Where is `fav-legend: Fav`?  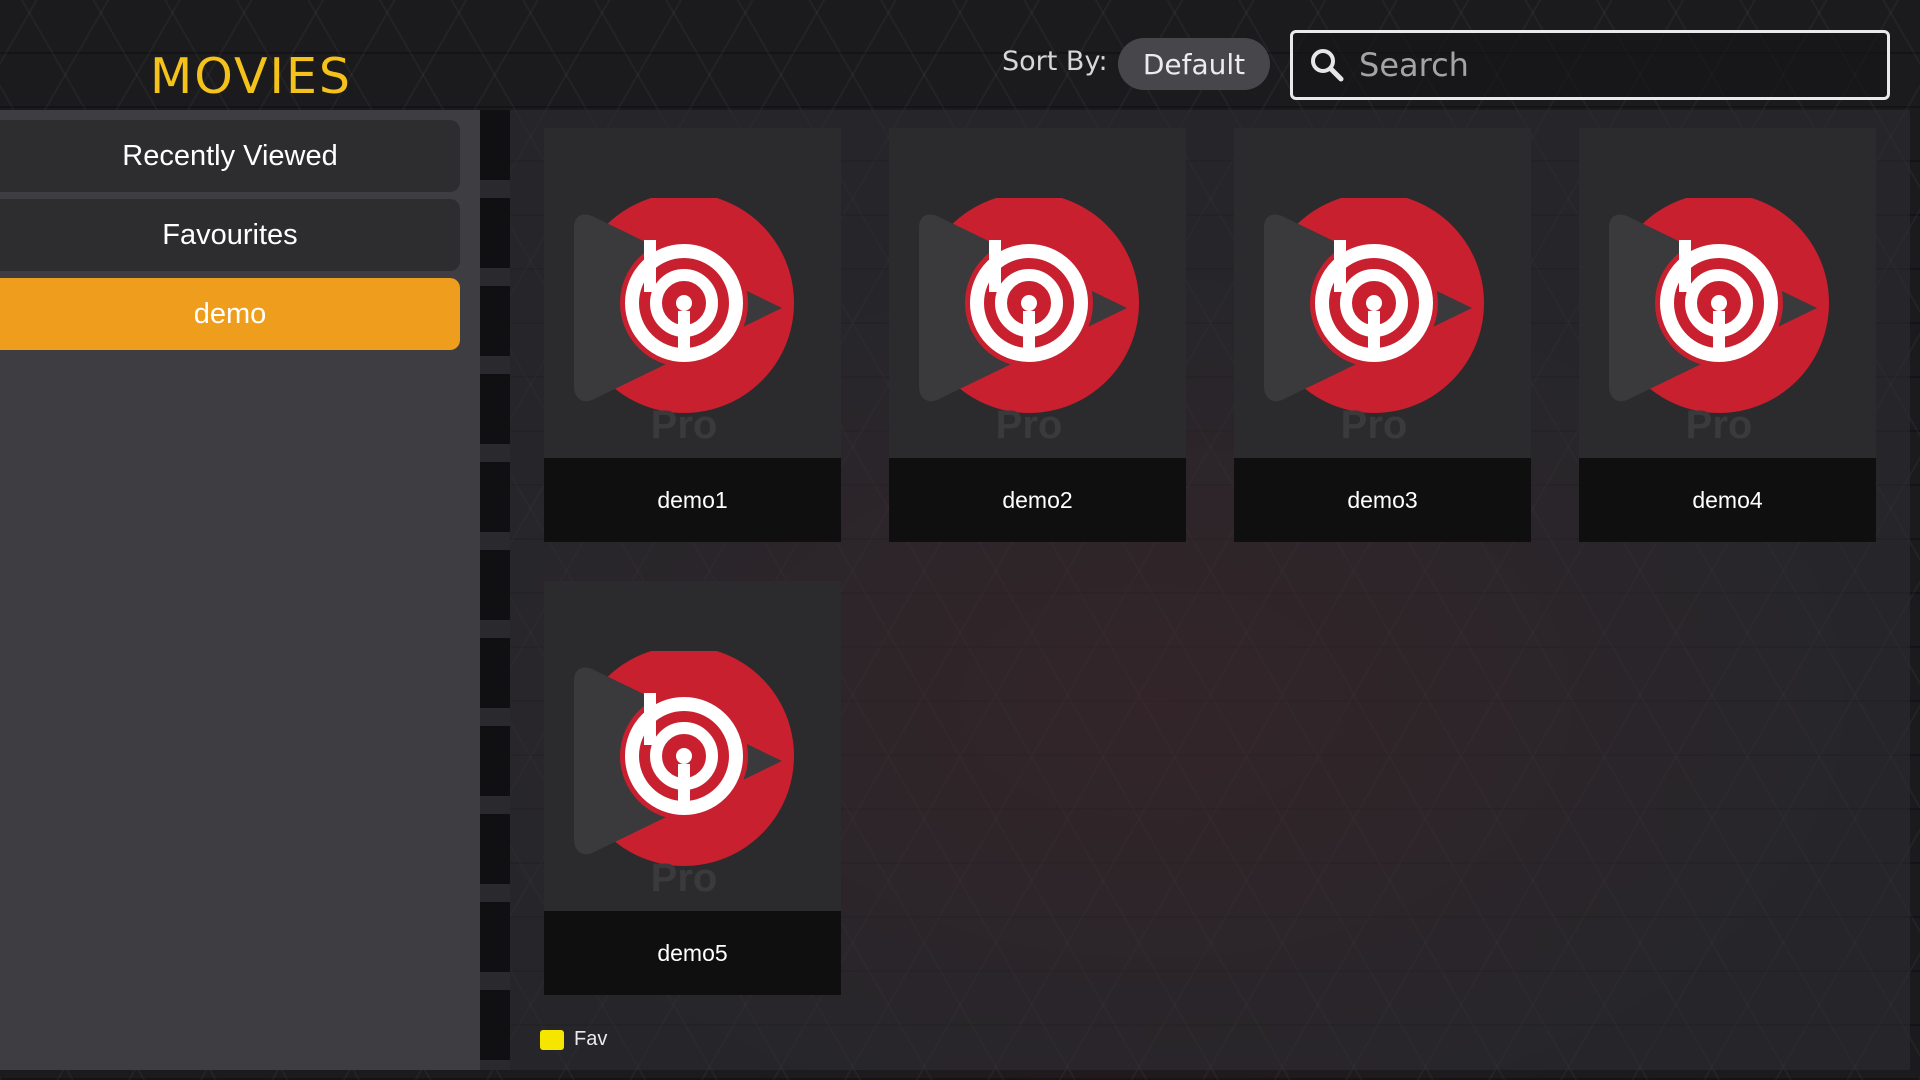
fav-legend: Fav is located at coordinates (573, 1039).